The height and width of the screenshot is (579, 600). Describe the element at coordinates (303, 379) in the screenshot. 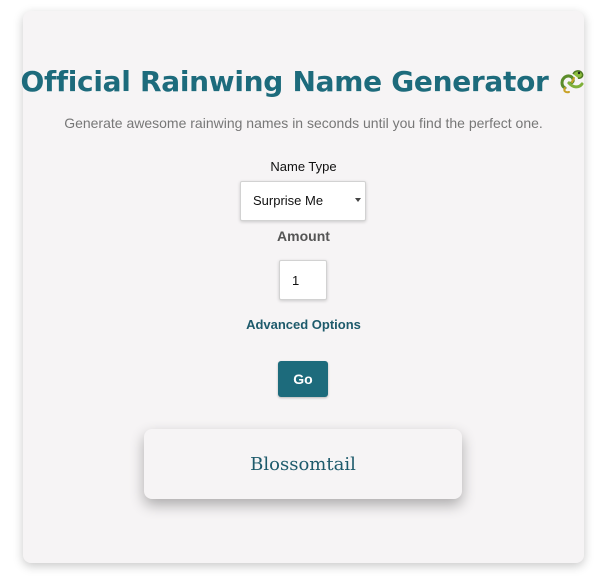

I see `go-button: Go` at that location.